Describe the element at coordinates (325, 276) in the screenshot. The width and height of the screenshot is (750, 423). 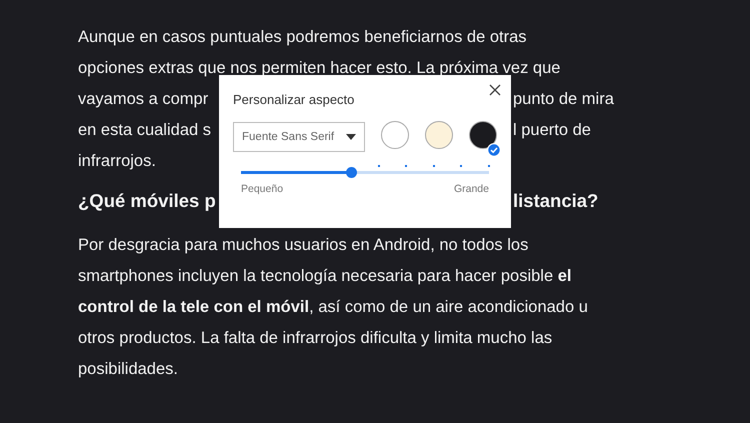
I see `paragraph-line: smartphones incluyen la tecnología necesaria para hacer posible el` at that location.